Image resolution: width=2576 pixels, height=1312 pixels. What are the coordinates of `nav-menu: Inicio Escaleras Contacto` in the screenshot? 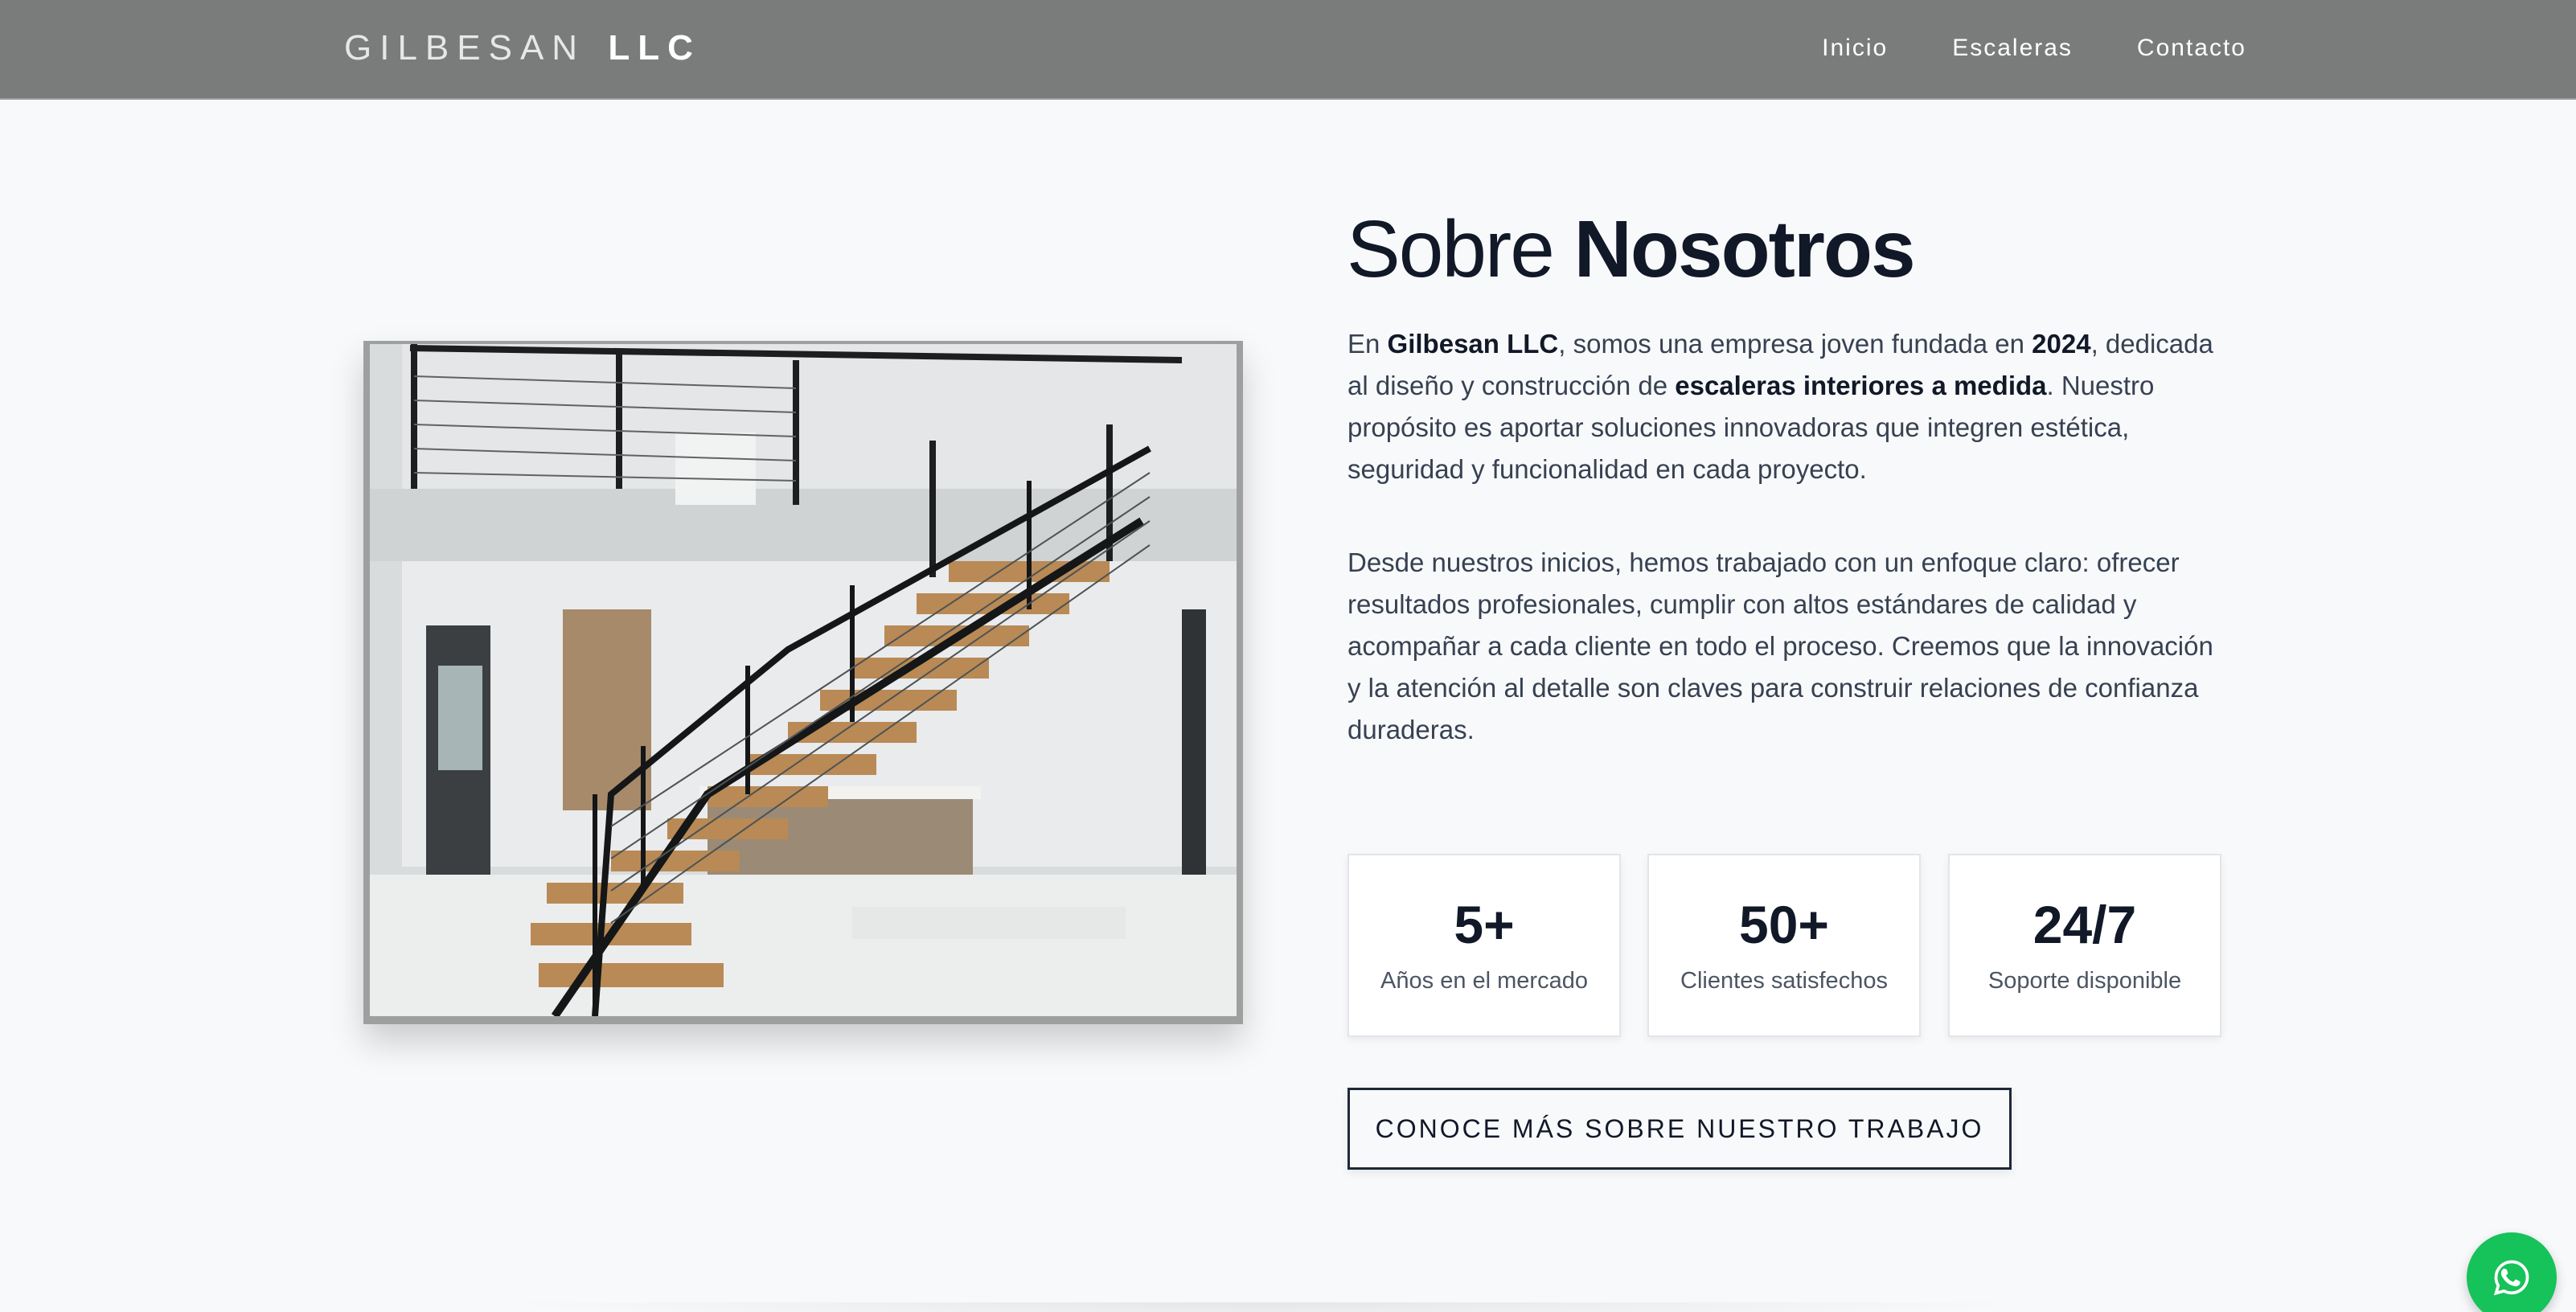 It's located at (2034, 48).